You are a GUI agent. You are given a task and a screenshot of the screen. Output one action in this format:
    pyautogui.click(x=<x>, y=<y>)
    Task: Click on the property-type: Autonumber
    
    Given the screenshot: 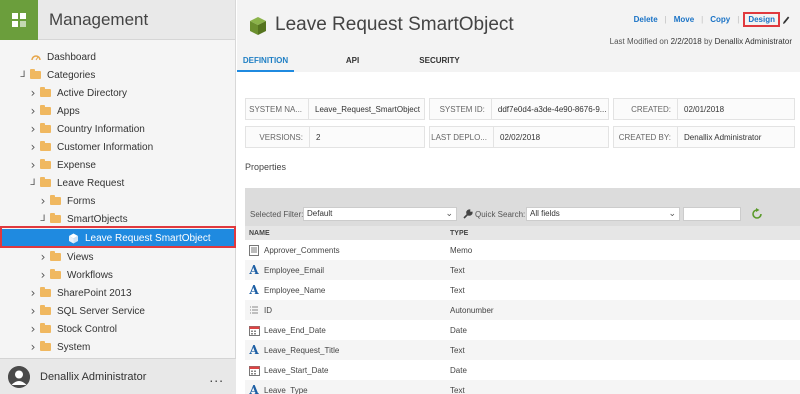 What is the action you would take?
    pyautogui.click(x=472, y=310)
    